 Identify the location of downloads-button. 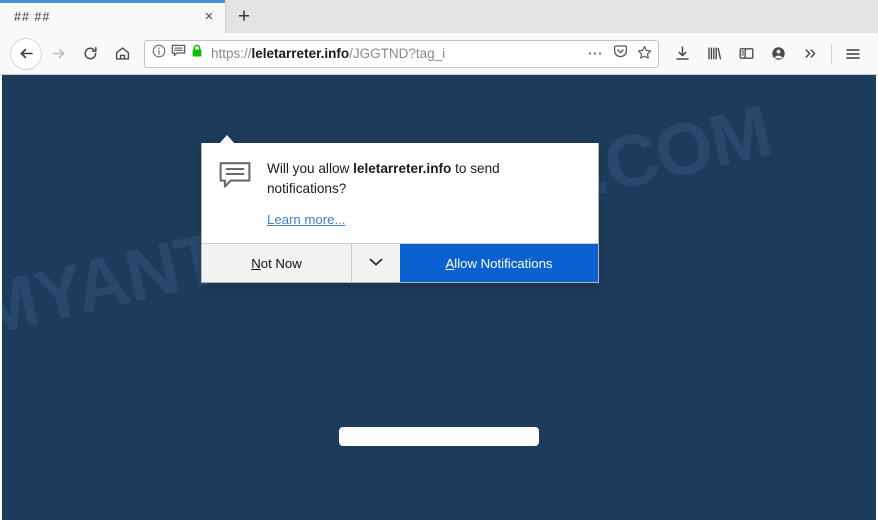
(682, 54).